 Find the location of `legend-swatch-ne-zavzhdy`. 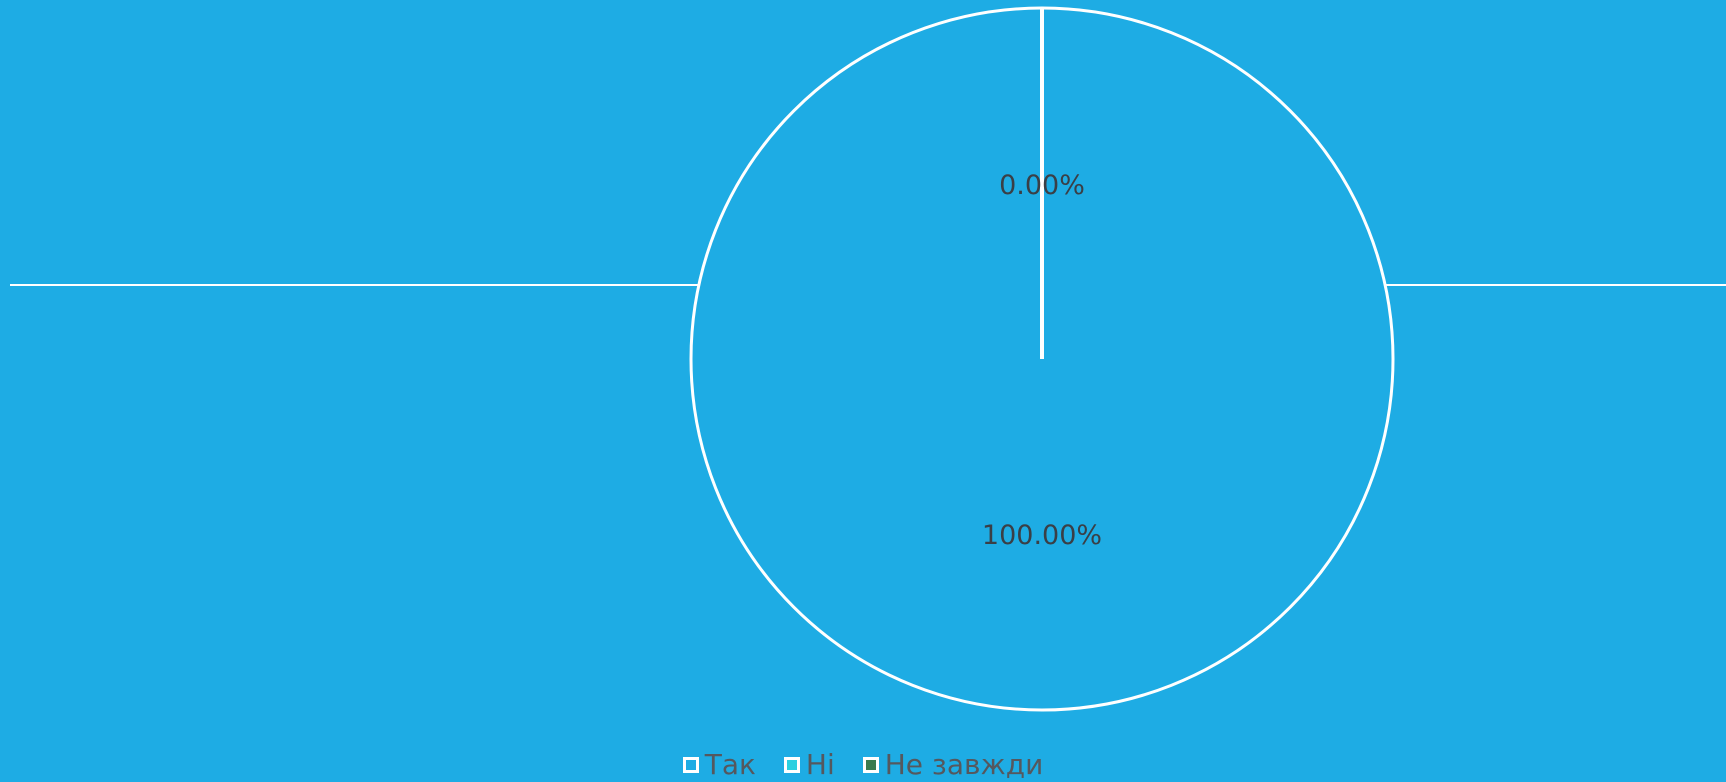

legend-swatch-ne-zavzhdy is located at coordinates (870, 765).